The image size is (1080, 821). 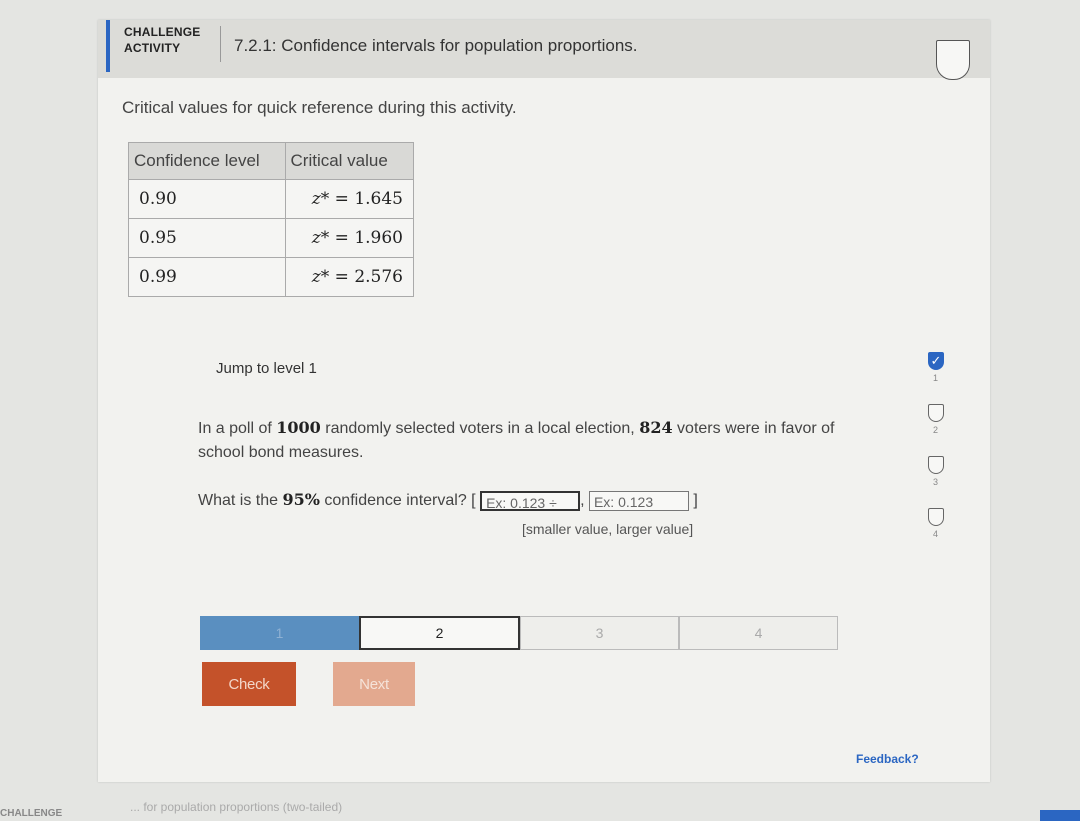 I want to click on ci-suffix: confidence interval? [, so click(x=397, y=500).